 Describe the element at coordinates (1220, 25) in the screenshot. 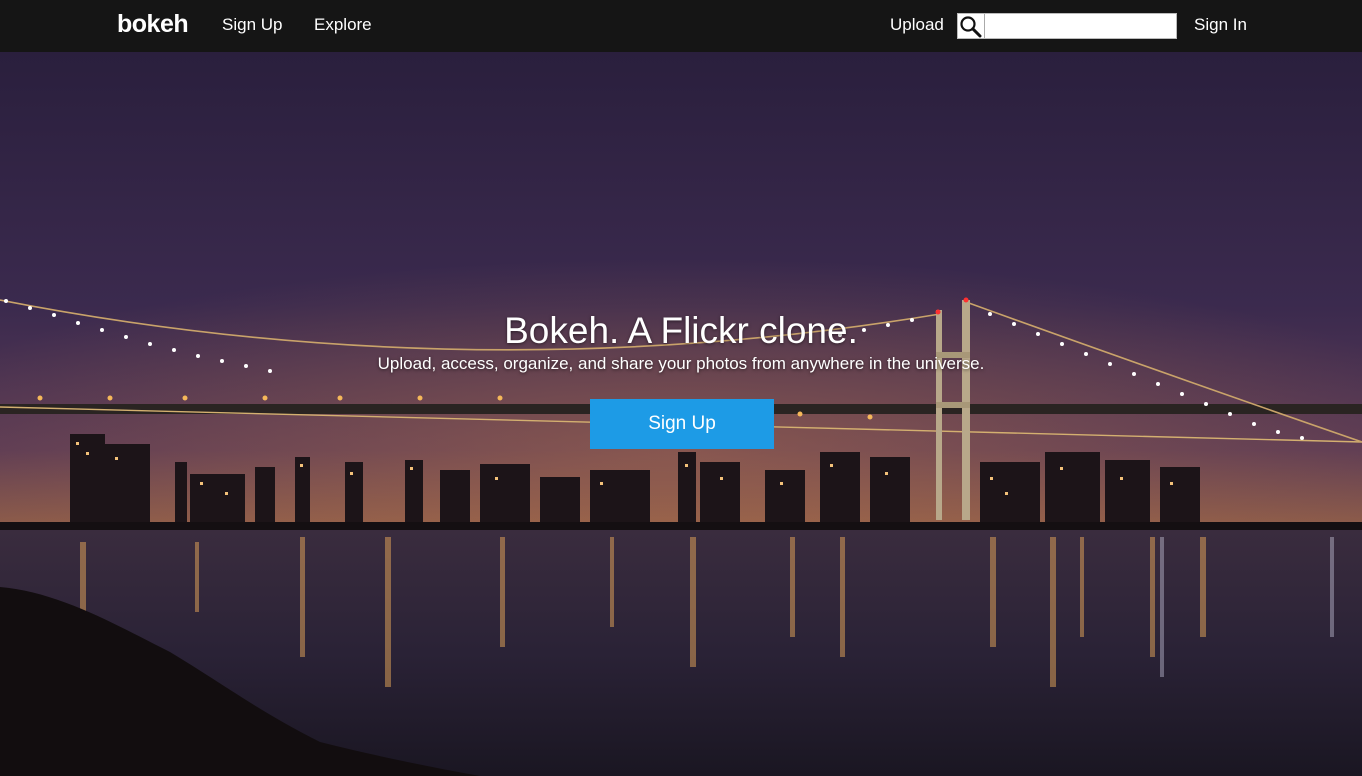

I see `nav-signin-link: Sign In` at that location.